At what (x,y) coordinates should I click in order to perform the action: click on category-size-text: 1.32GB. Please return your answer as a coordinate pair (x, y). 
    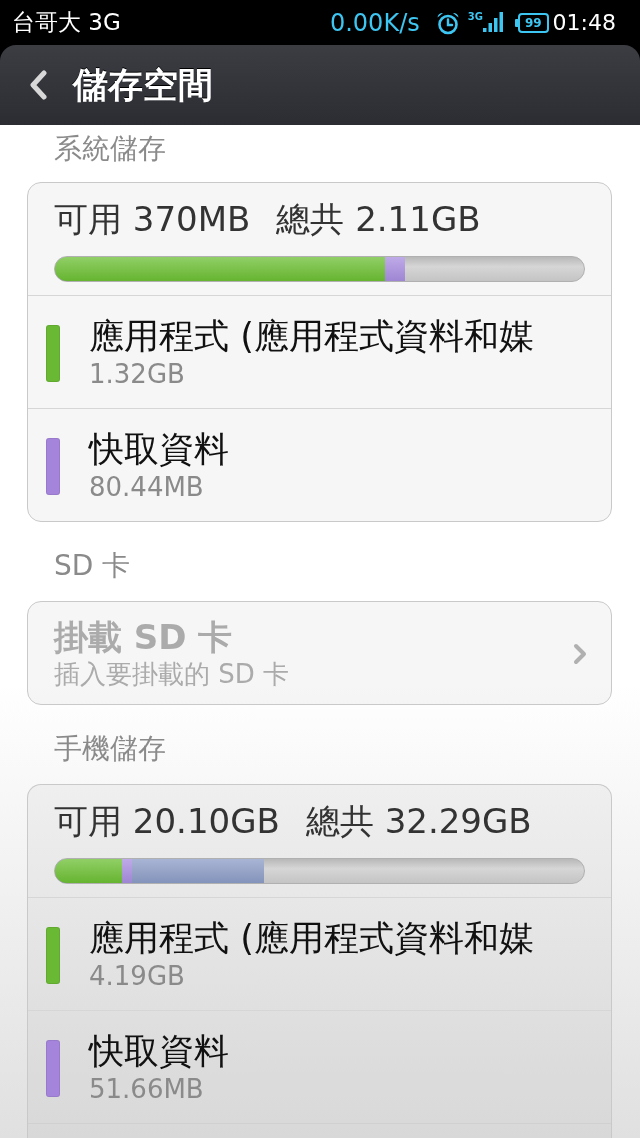
    Looking at the image, I should click on (137, 374).